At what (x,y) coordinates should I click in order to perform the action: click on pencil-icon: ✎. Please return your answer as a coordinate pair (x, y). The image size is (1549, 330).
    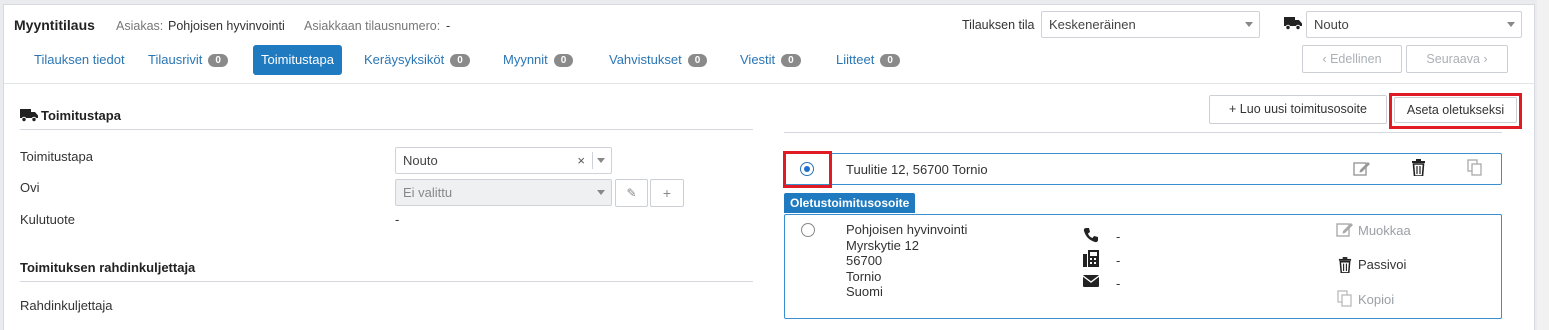
    Looking at the image, I should click on (631, 193).